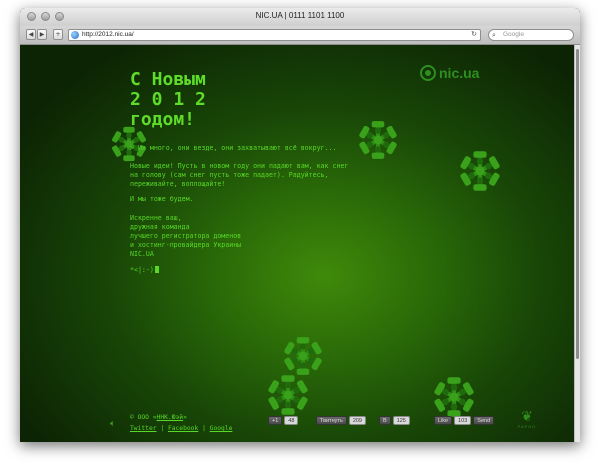 This screenshot has width=600, height=469. Describe the element at coordinates (494, 35) in the screenshot. I see `search-icon: ⌕` at that location.